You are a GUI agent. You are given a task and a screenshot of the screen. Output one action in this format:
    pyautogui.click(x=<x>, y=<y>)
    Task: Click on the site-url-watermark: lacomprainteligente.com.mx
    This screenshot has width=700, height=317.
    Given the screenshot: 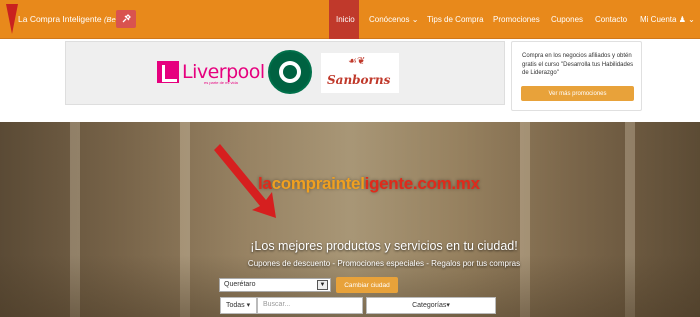 What is the action you would take?
    pyautogui.click(x=369, y=183)
    